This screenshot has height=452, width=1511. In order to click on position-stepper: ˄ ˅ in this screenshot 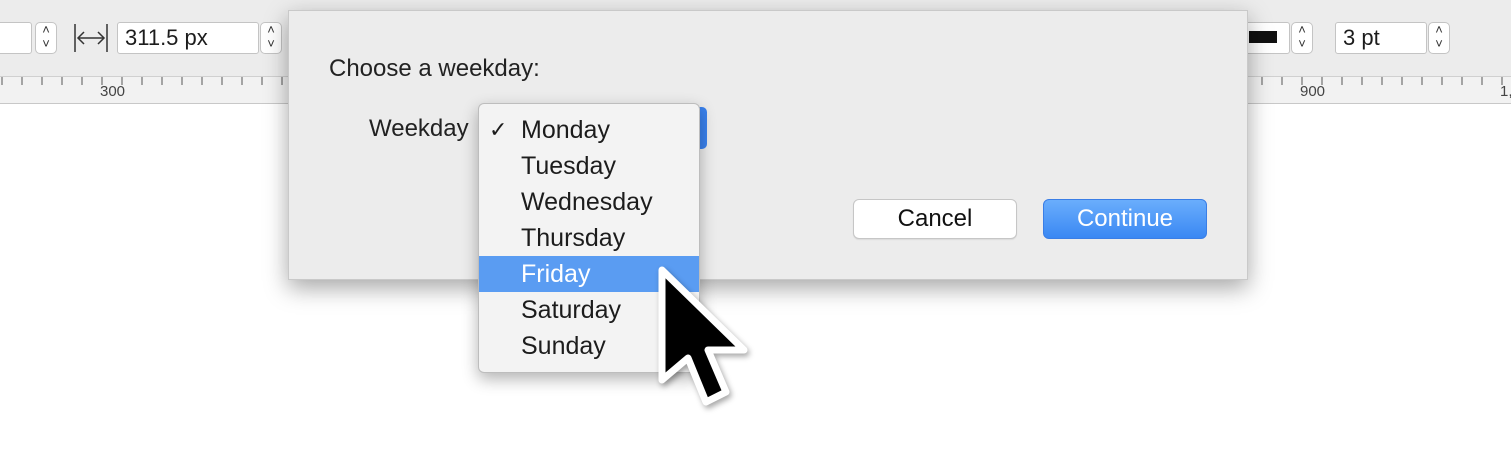, I will do `click(46, 38)`.